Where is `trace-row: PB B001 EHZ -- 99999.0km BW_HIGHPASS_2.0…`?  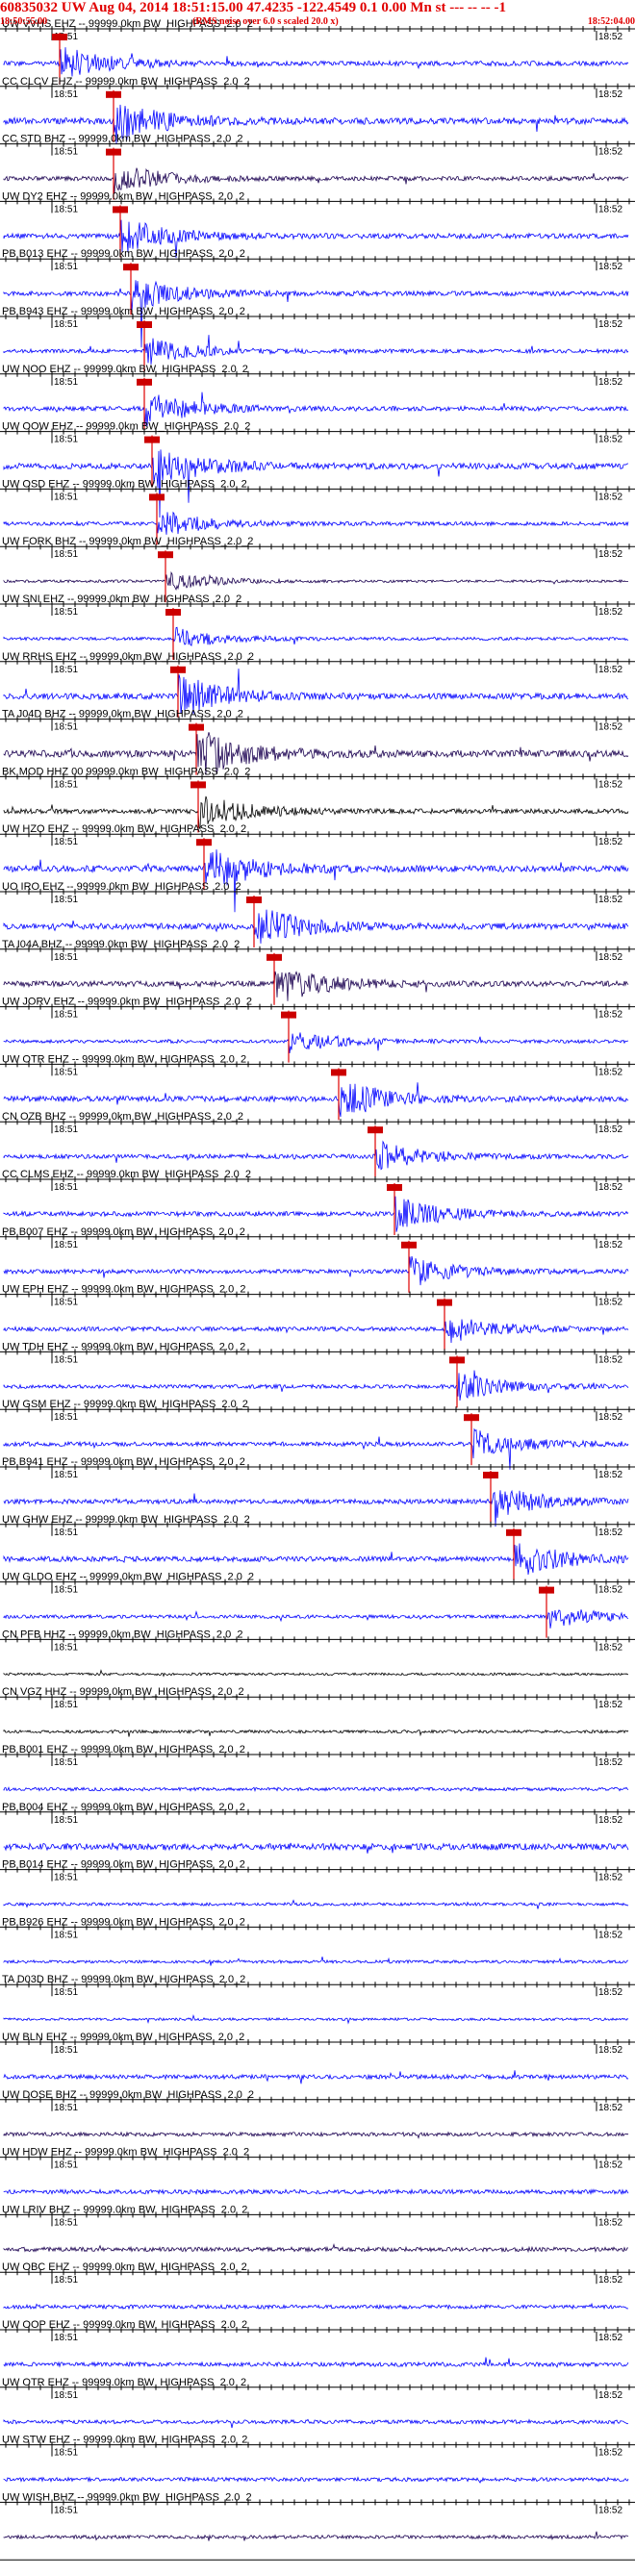 trace-row: PB B001 EHZ -- 99999.0km BW_HIGHPASS_2.0… is located at coordinates (317, 1769).